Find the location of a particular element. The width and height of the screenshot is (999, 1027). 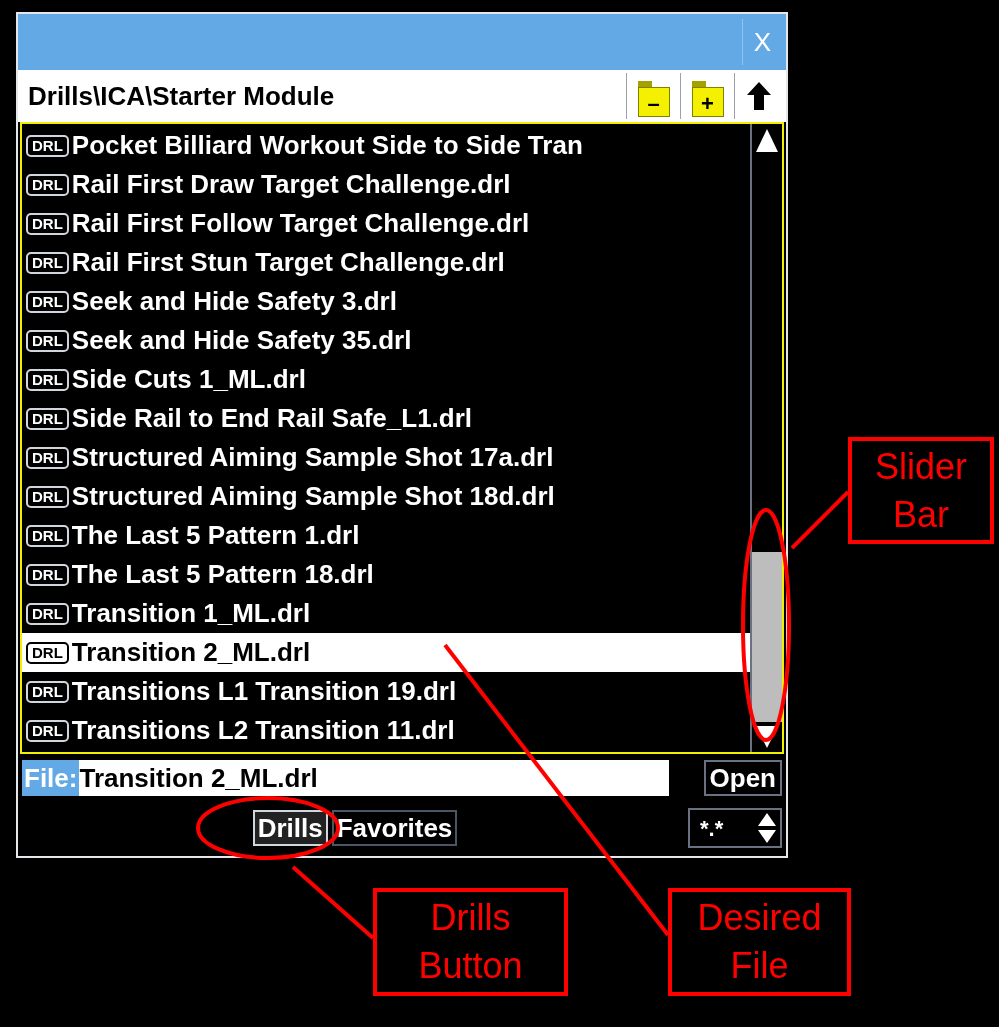

callout-label: Slider Bar is located at coordinates (921, 490).